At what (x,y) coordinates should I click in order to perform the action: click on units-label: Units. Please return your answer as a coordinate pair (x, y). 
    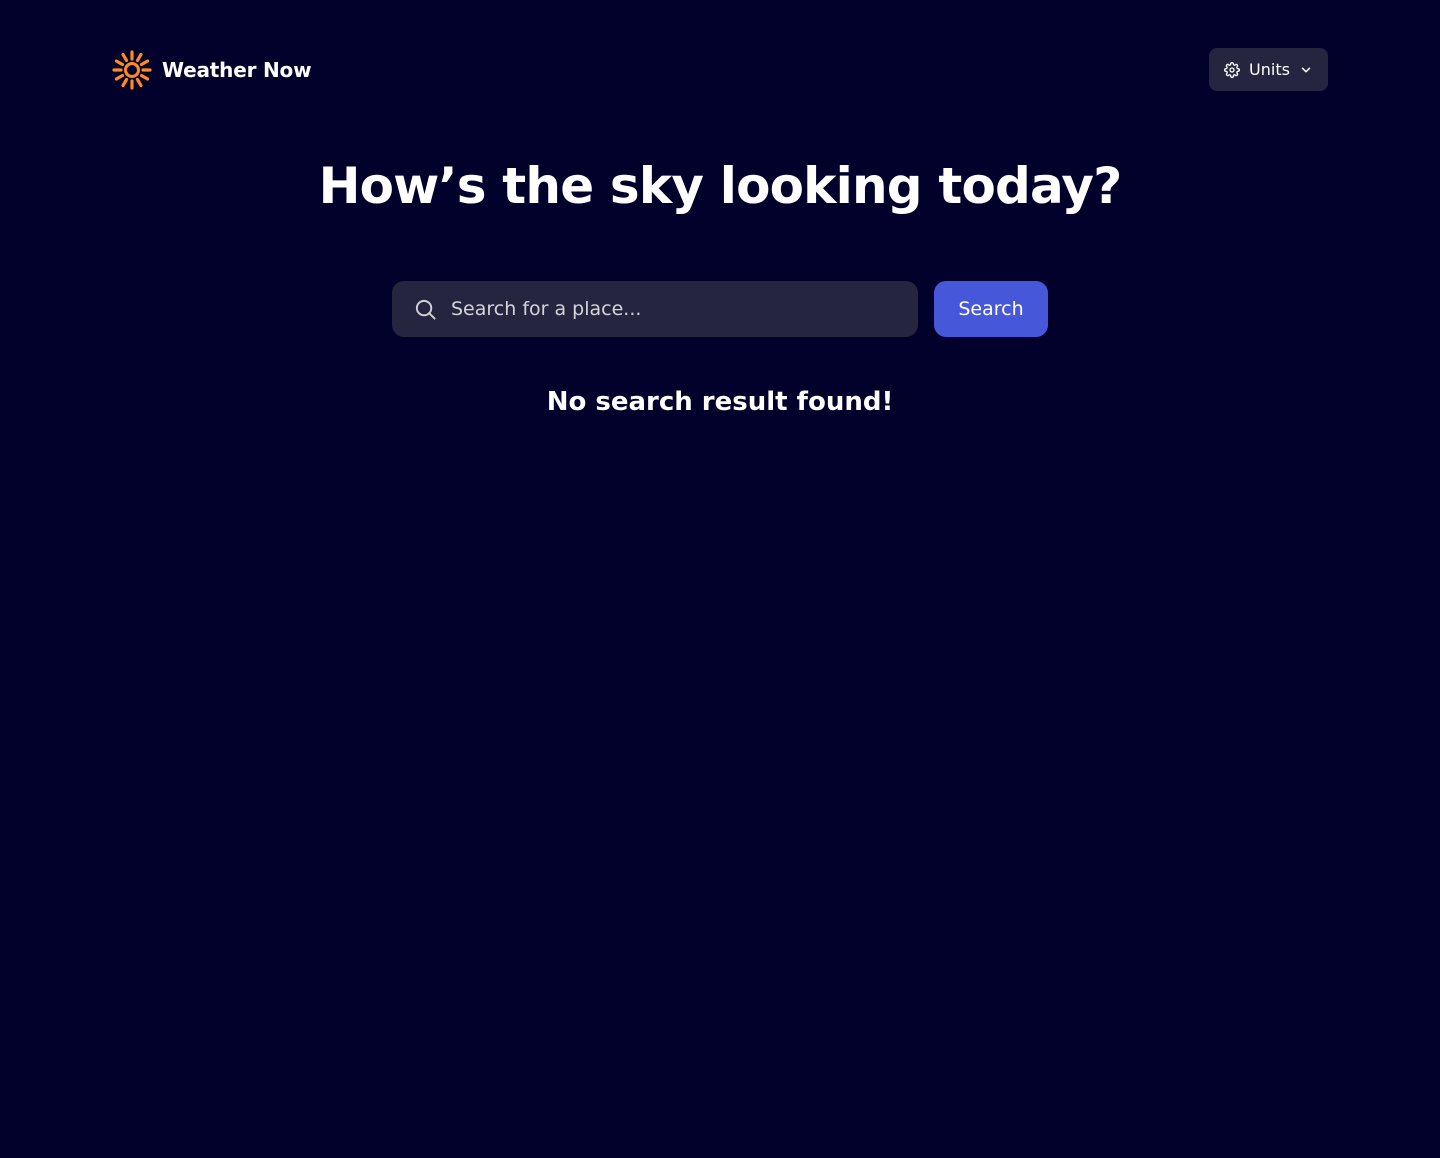
    Looking at the image, I should click on (1269, 69).